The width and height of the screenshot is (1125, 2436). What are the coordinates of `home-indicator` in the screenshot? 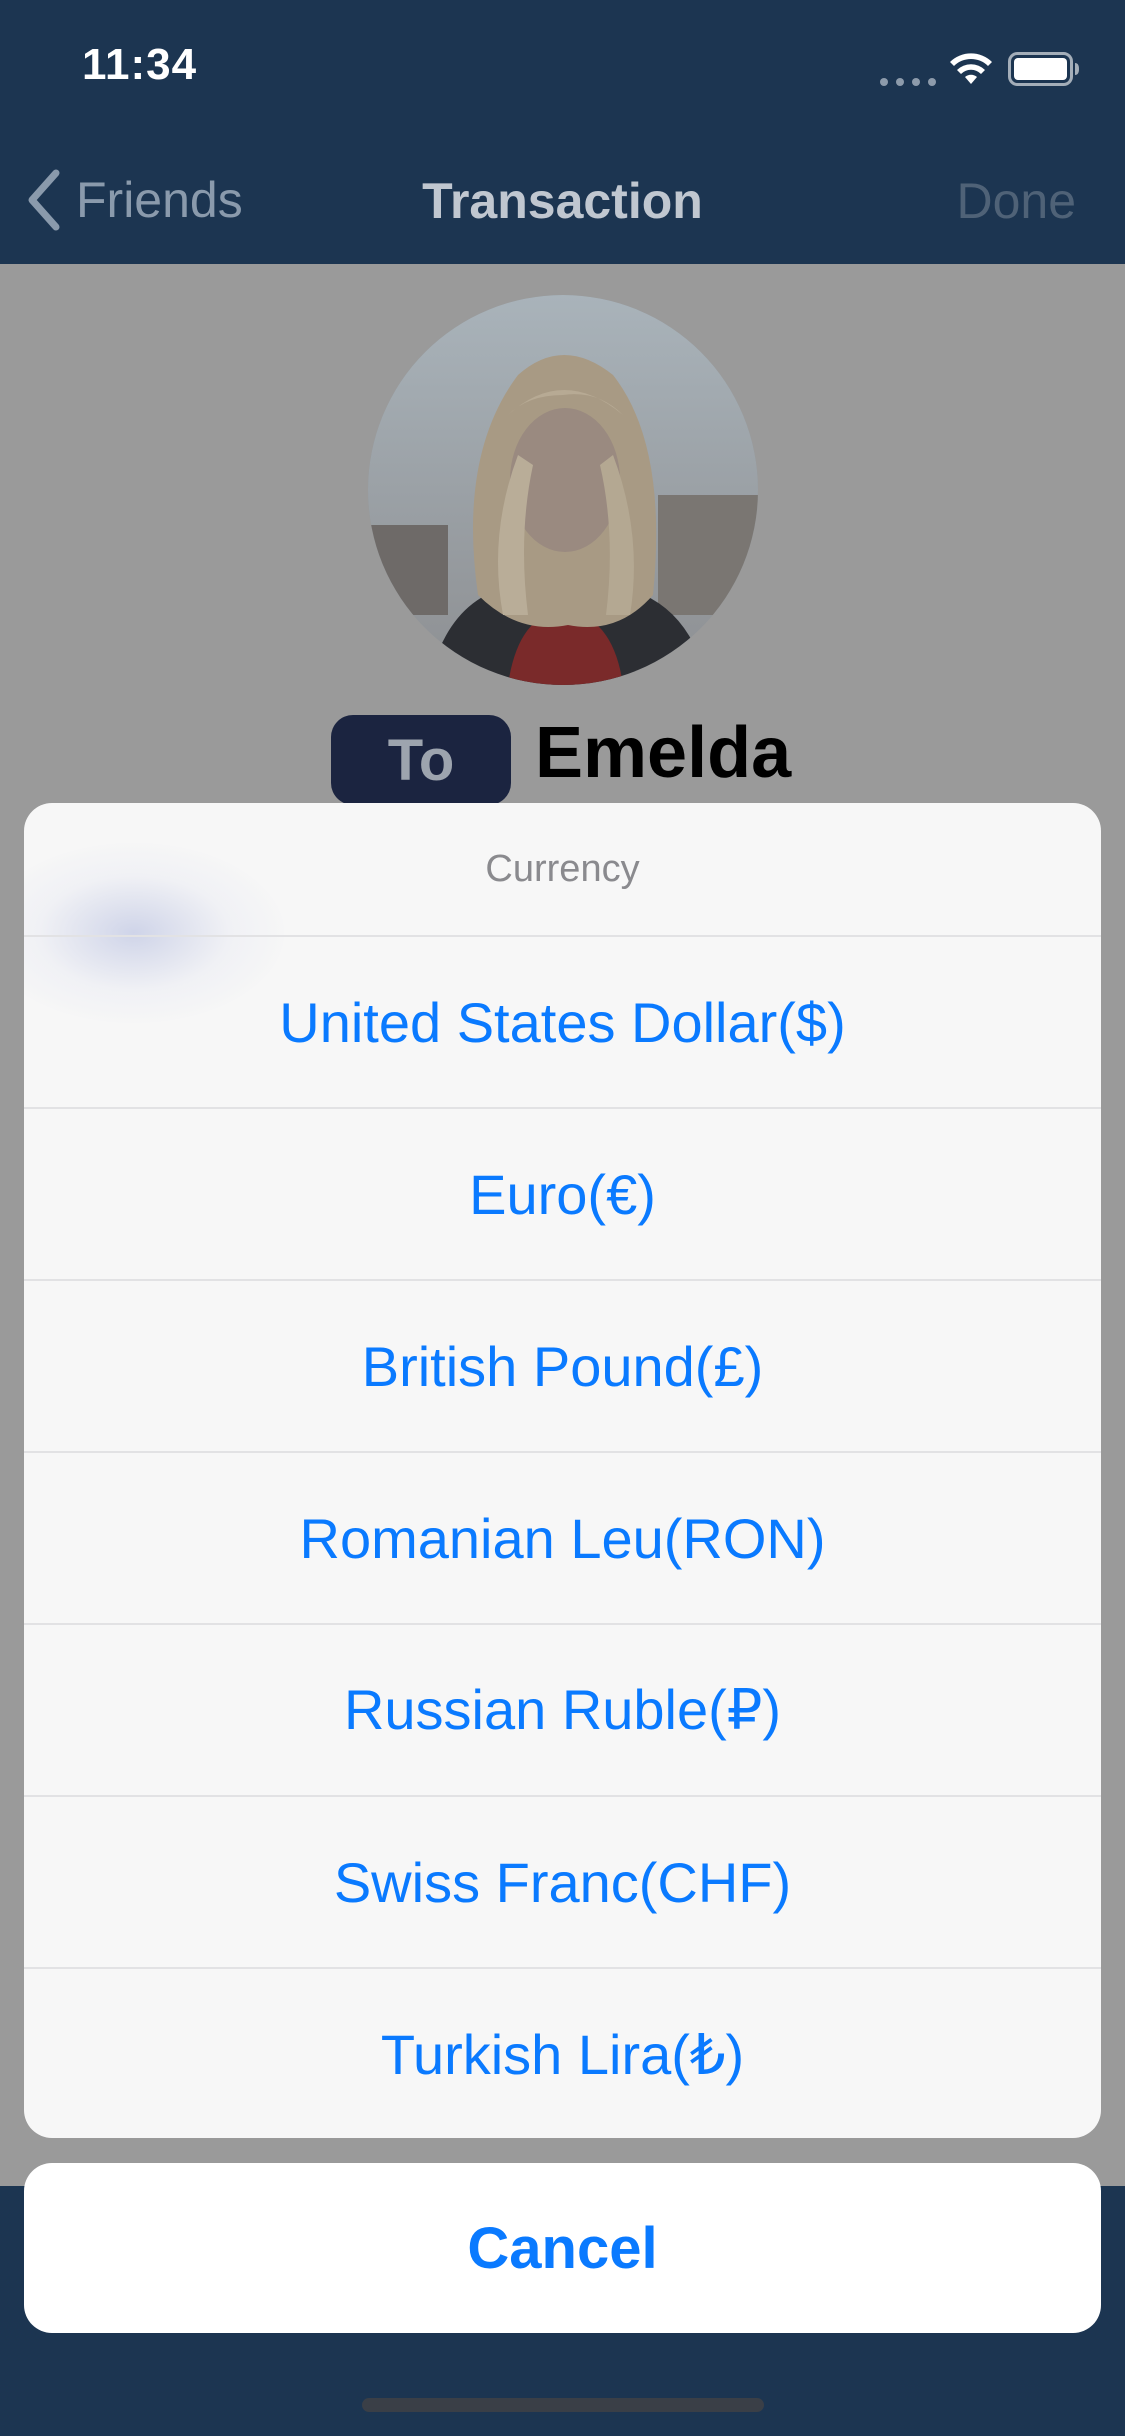 It's located at (563, 2405).